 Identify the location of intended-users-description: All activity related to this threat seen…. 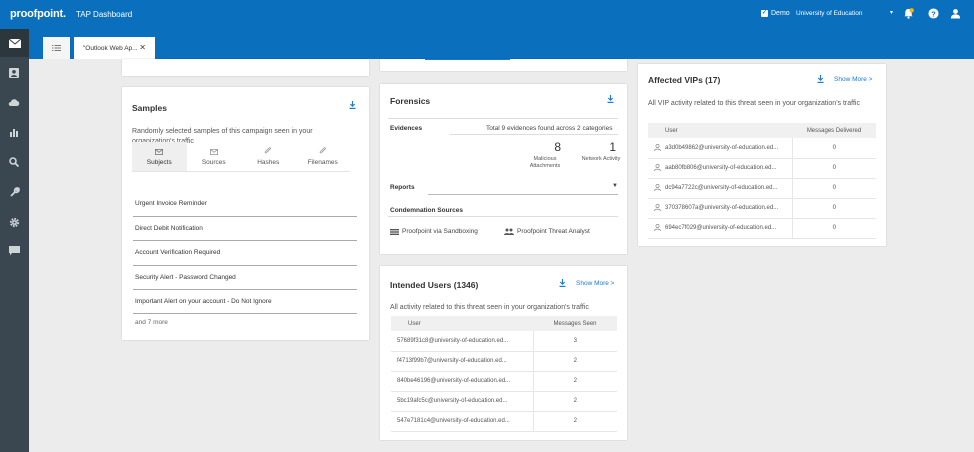
(489, 307).